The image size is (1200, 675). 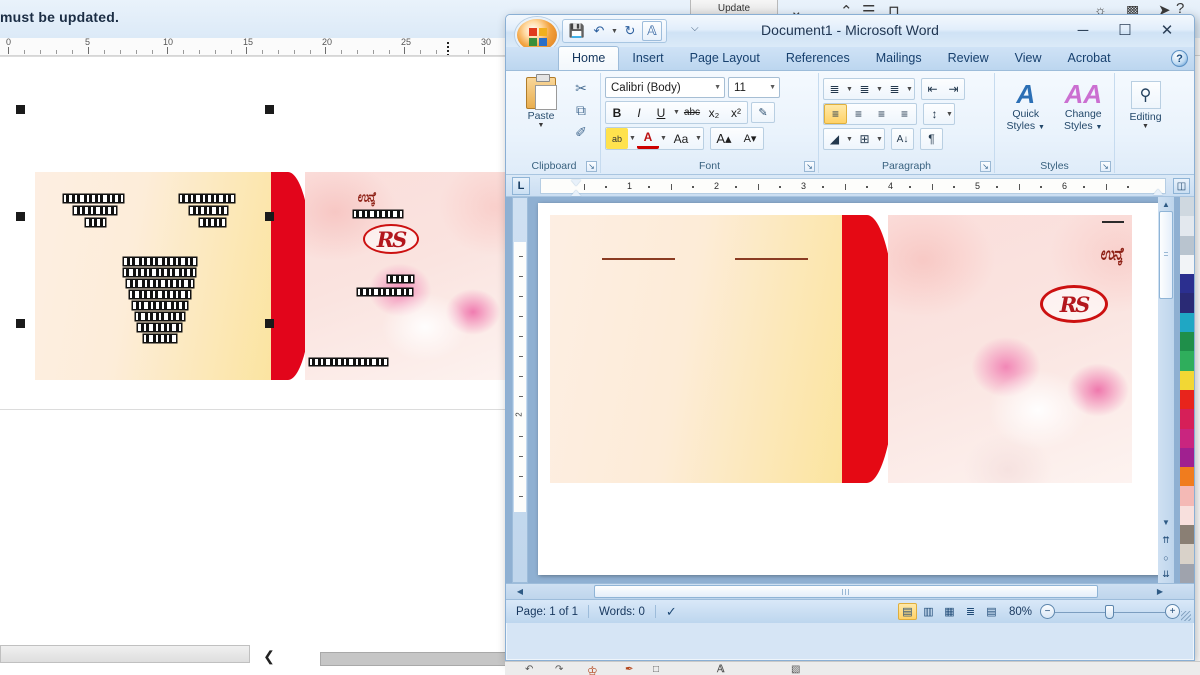 What do you see at coordinates (763, 112) in the screenshot?
I see `clear-formatting-button: ✎` at bounding box center [763, 112].